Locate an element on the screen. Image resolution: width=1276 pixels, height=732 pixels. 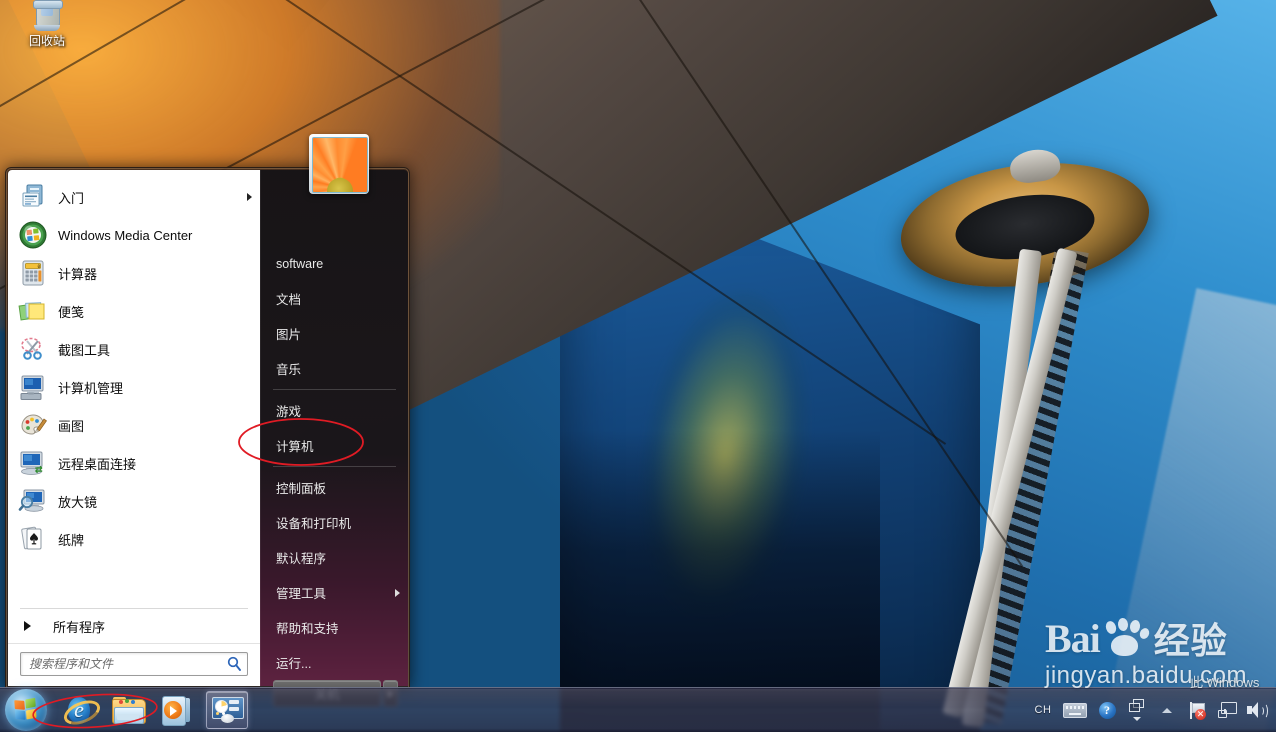
start-item-computer-management: 计算机管理 is located at coordinates (134, 387).